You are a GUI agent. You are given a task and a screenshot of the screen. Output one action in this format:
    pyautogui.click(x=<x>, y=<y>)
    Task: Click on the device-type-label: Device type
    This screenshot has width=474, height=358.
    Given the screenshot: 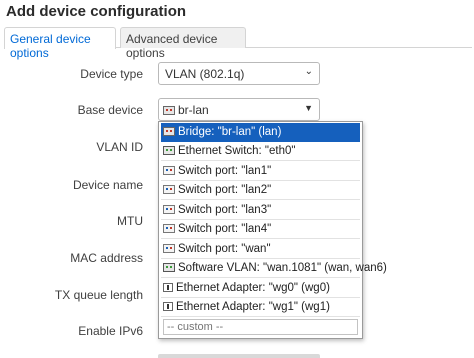 What is the action you would take?
    pyautogui.click(x=111, y=74)
    